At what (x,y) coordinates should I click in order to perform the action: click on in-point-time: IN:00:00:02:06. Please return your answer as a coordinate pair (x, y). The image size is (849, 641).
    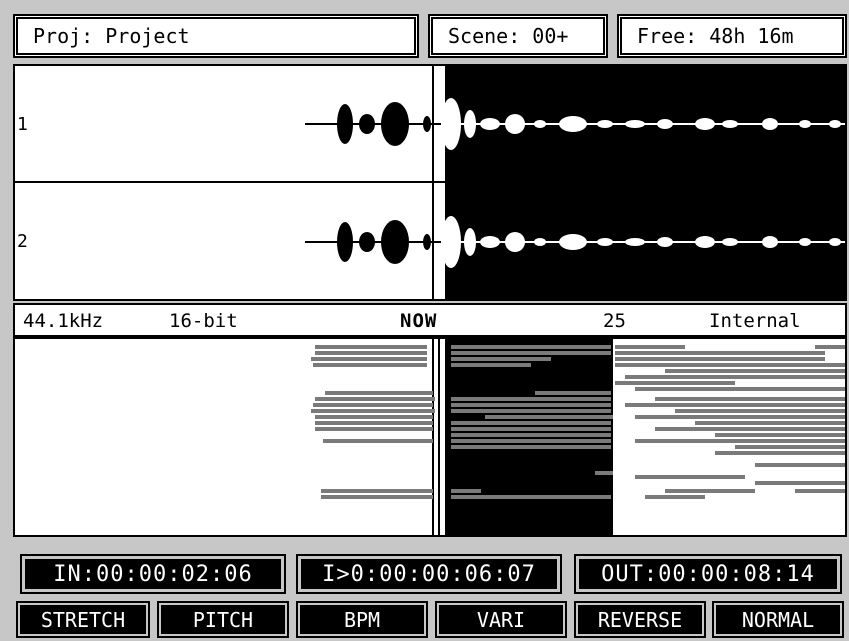
    Looking at the image, I should click on (153, 574).